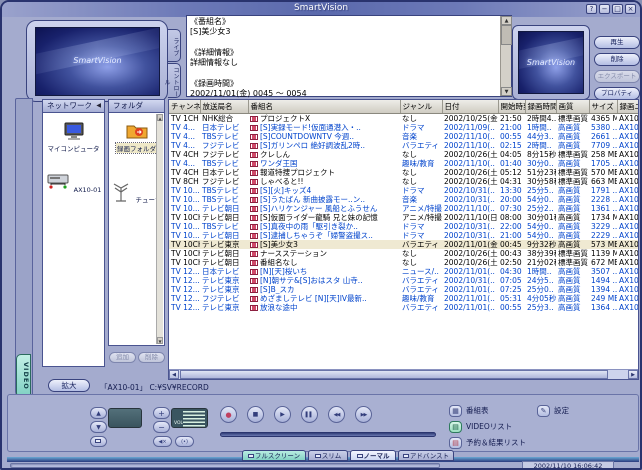 The width and height of the screenshot is (642, 470). I want to click on tab-normal: ノーマル, so click(373, 455).